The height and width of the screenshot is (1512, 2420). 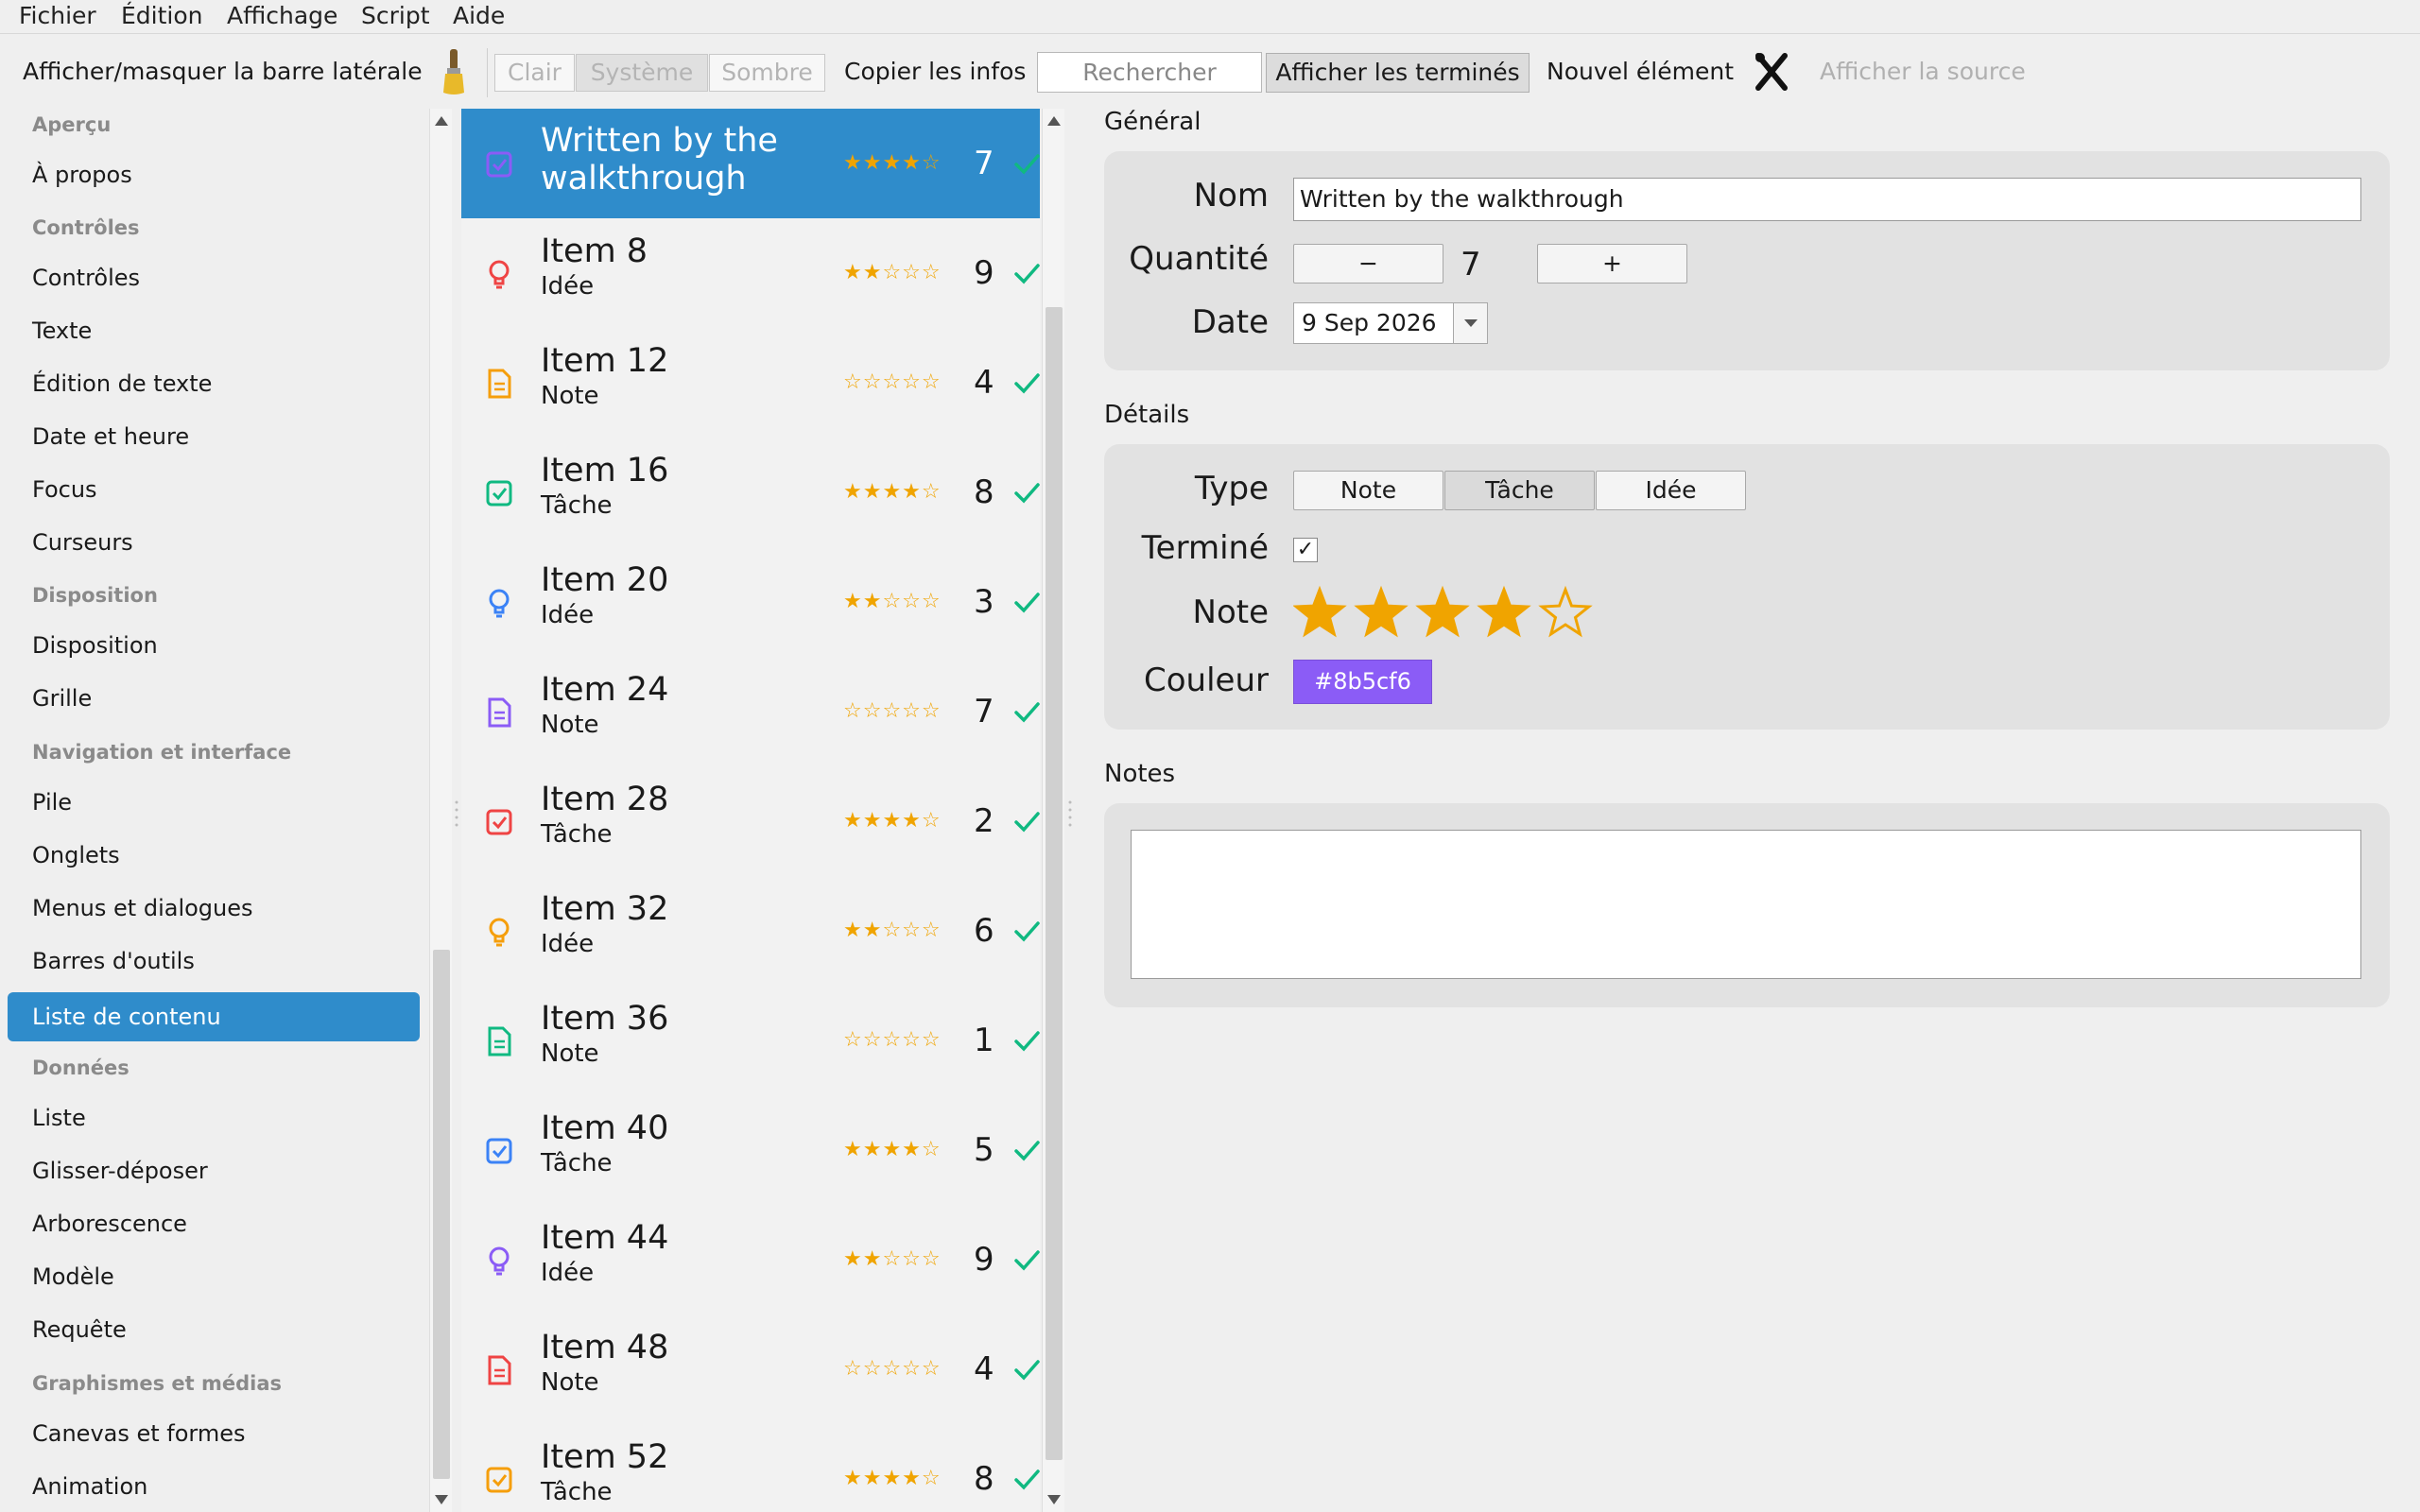 What do you see at coordinates (214, 1170) in the screenshot?
I see `sidebar-item-glisser-deposer: Glisser-déposer` at bounding box center [214, 1170].